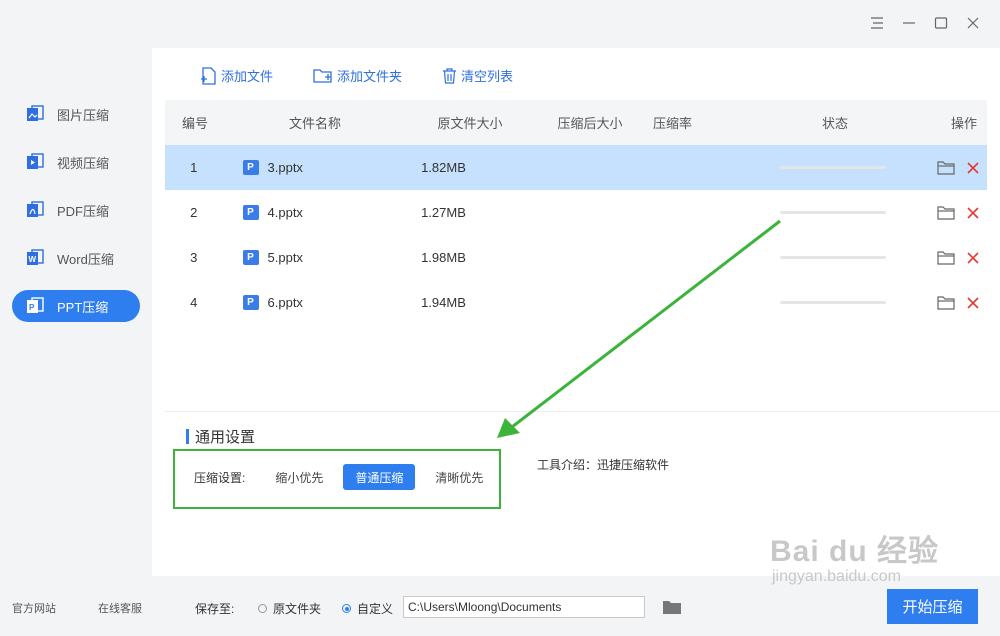 Image resolution: width=1000 pixels, height=636 pixels. I want to click on settings-title-text: 通用设置, so click(225, 437).